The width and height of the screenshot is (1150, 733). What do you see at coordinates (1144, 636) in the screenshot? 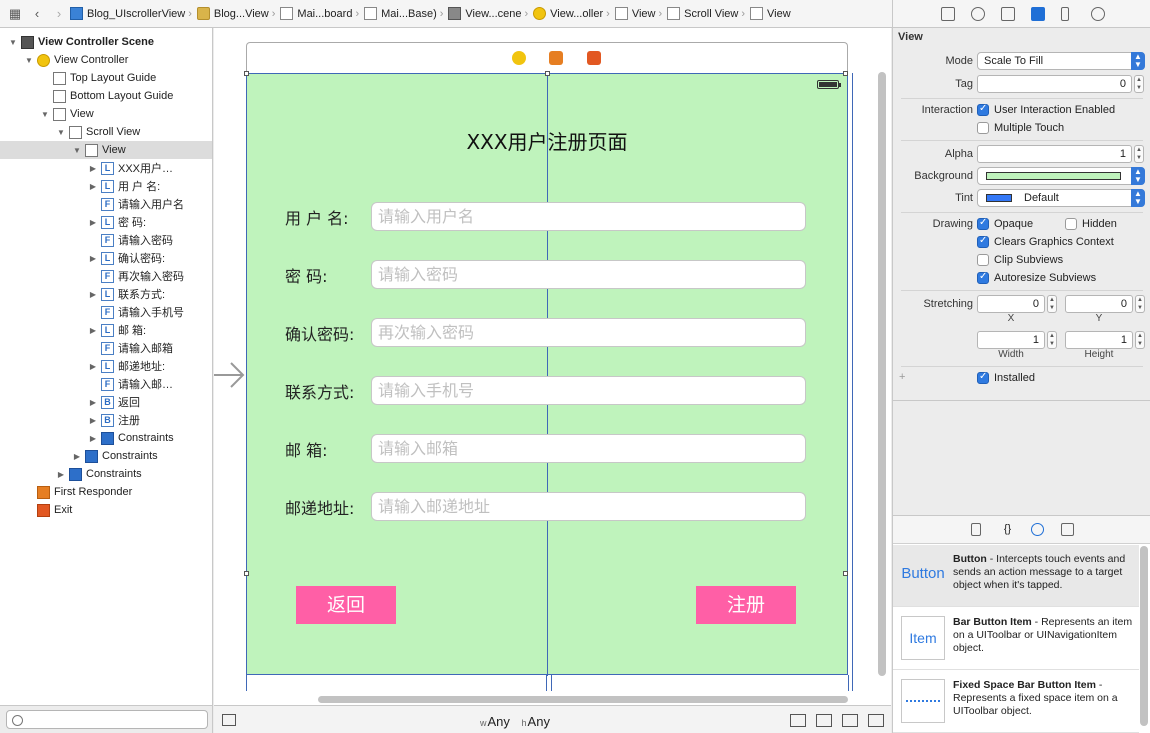
I see `library-scrollbar` at bounding box center [1144, 636].